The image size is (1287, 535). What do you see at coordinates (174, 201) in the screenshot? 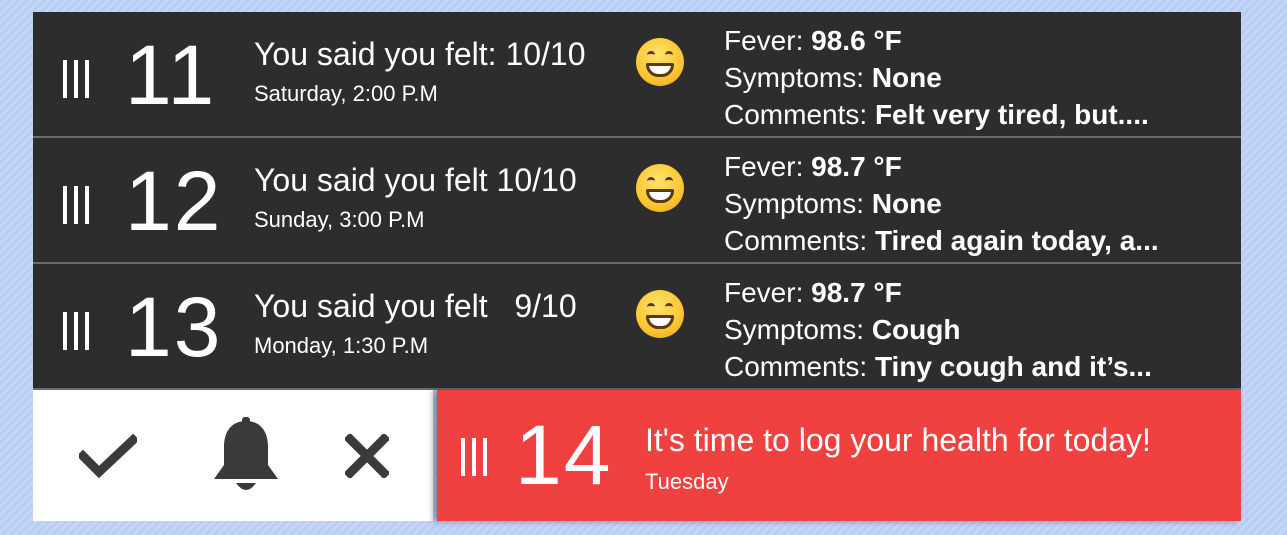
I see `day-number: 12` at bounding box center [174, 201].